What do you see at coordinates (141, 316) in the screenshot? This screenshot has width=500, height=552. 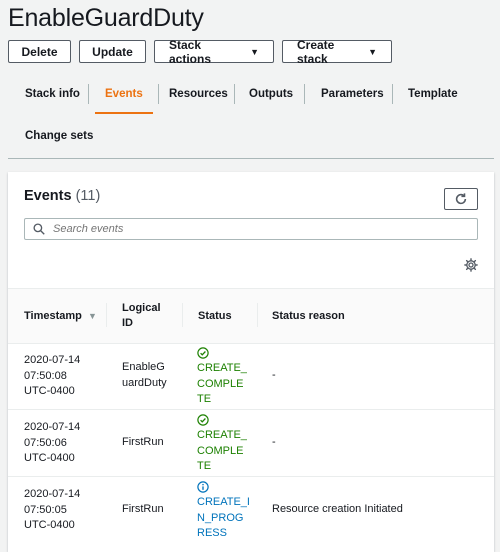 I see `column-logical-id: Logical ID` at bounding box center [141, 316].